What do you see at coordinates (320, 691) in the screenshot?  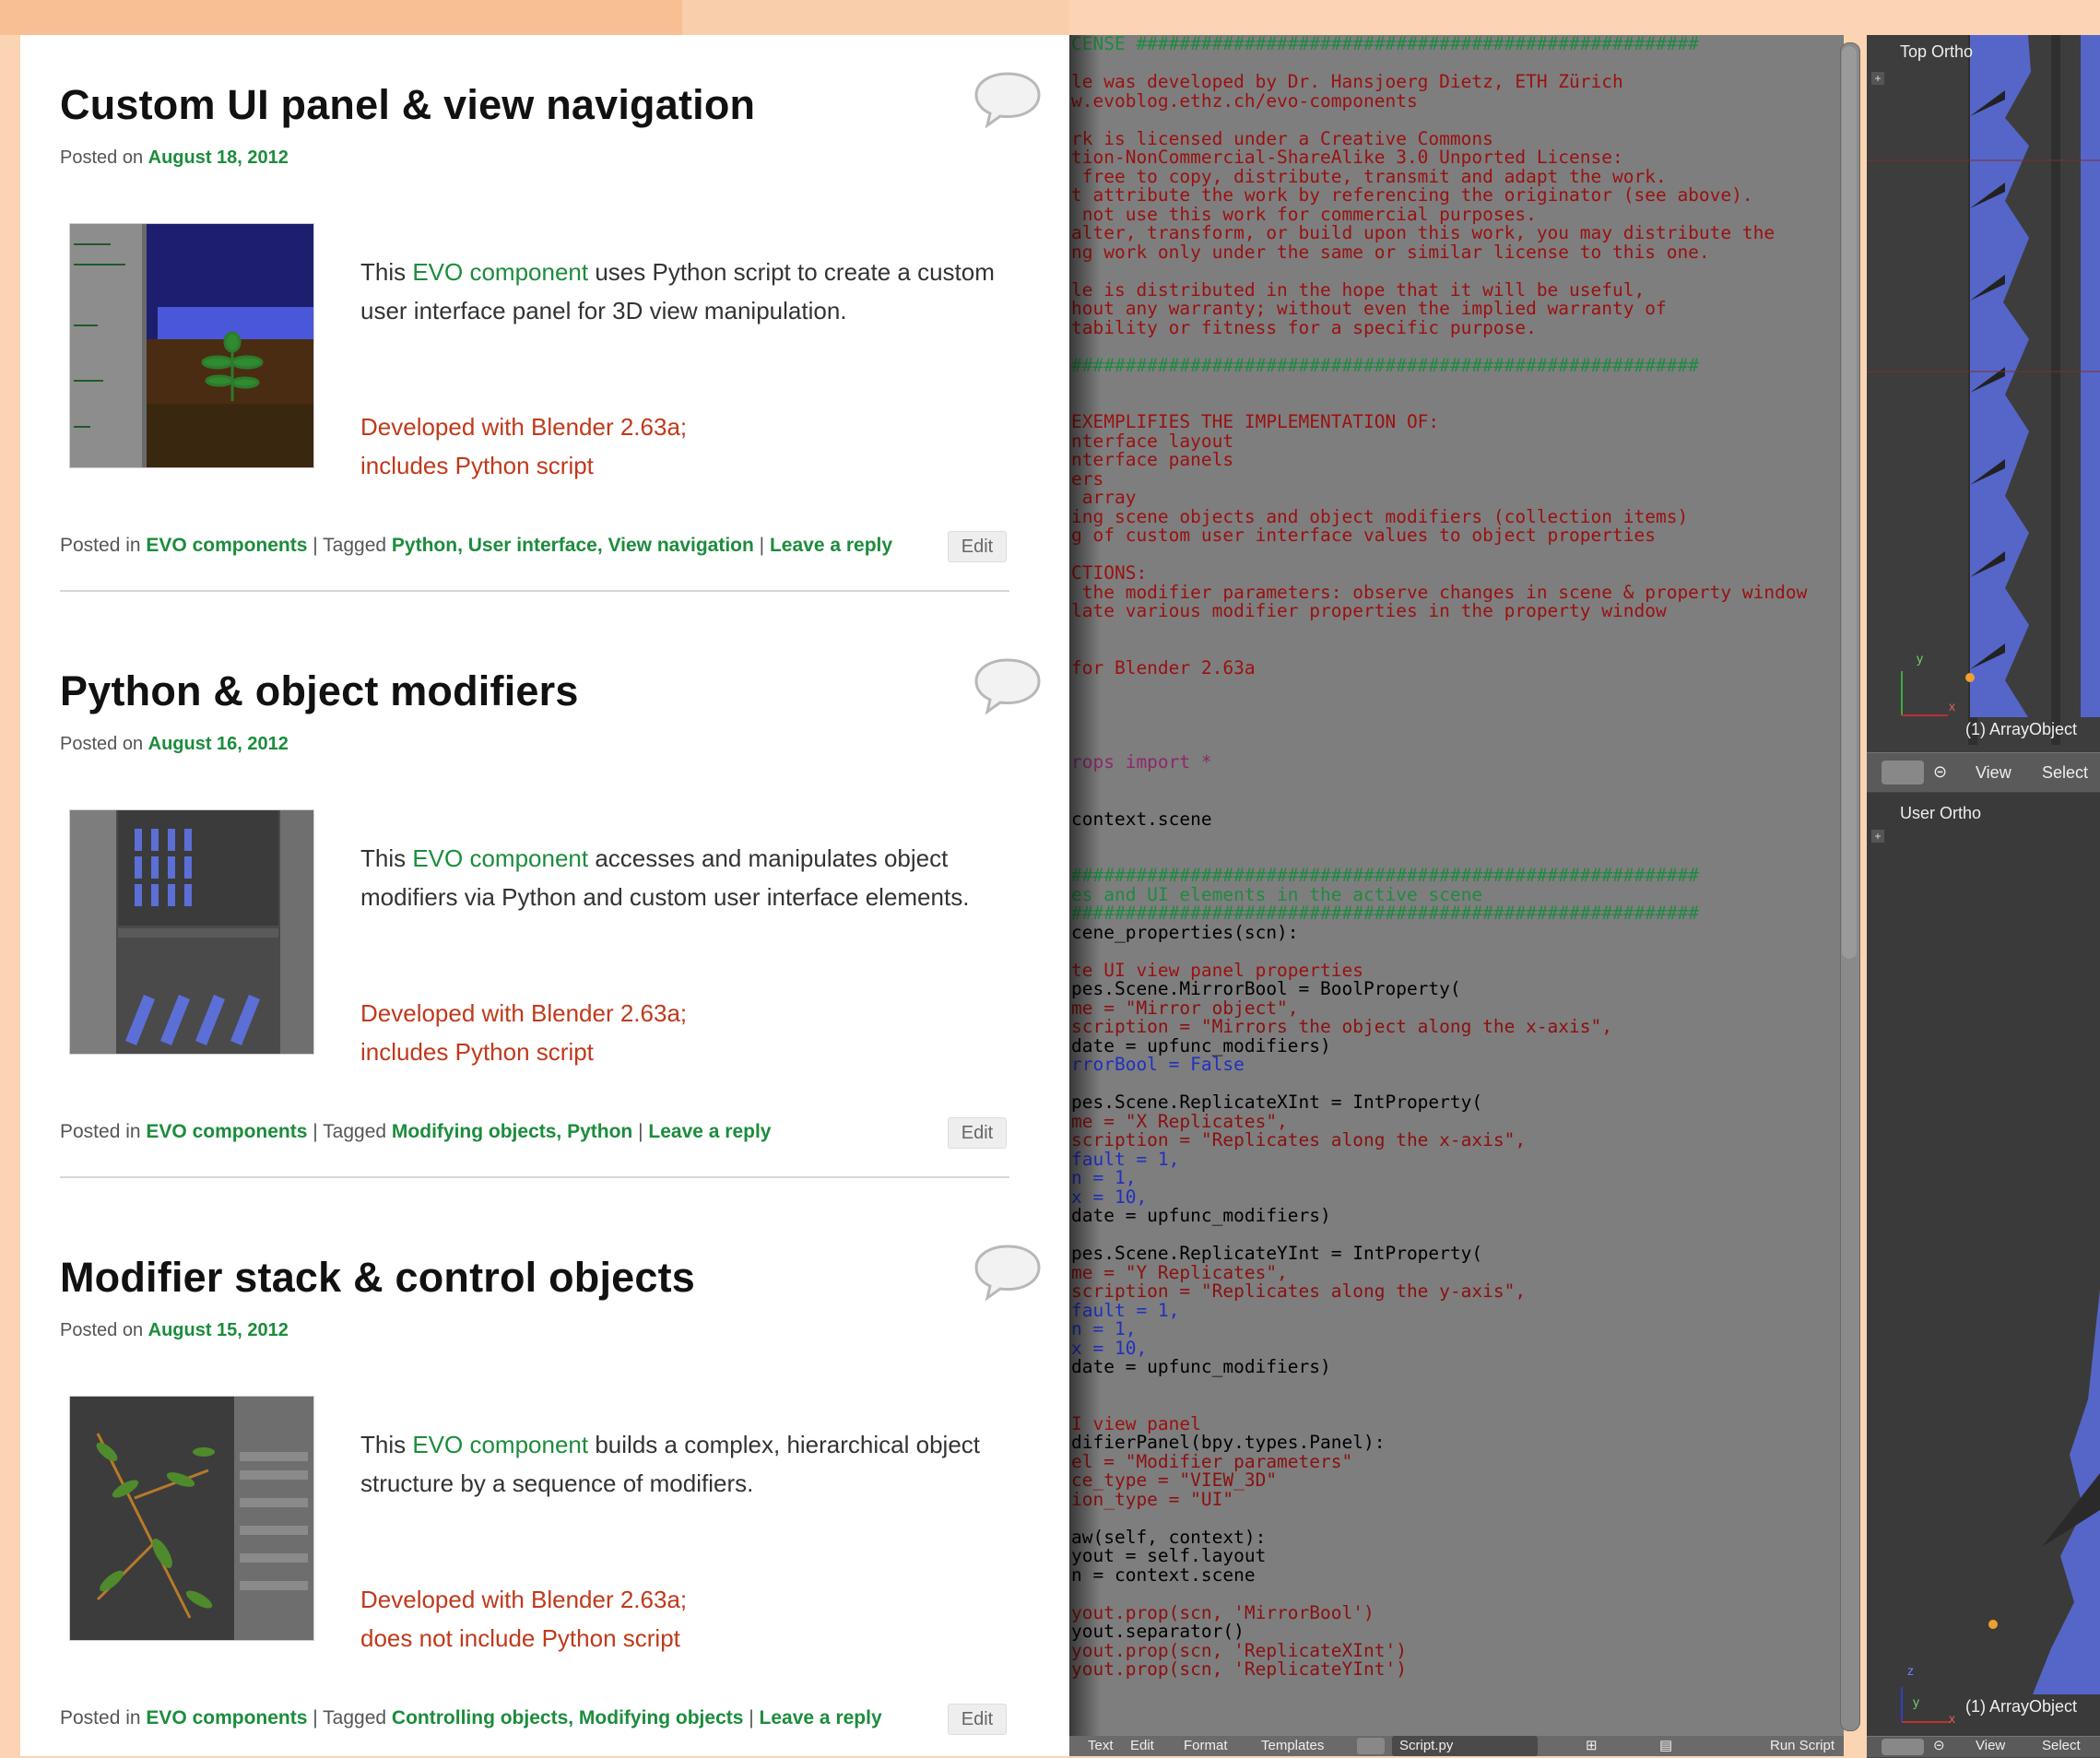 I see `post-title: Python & object modifiers` at bounding box center [320, 691].